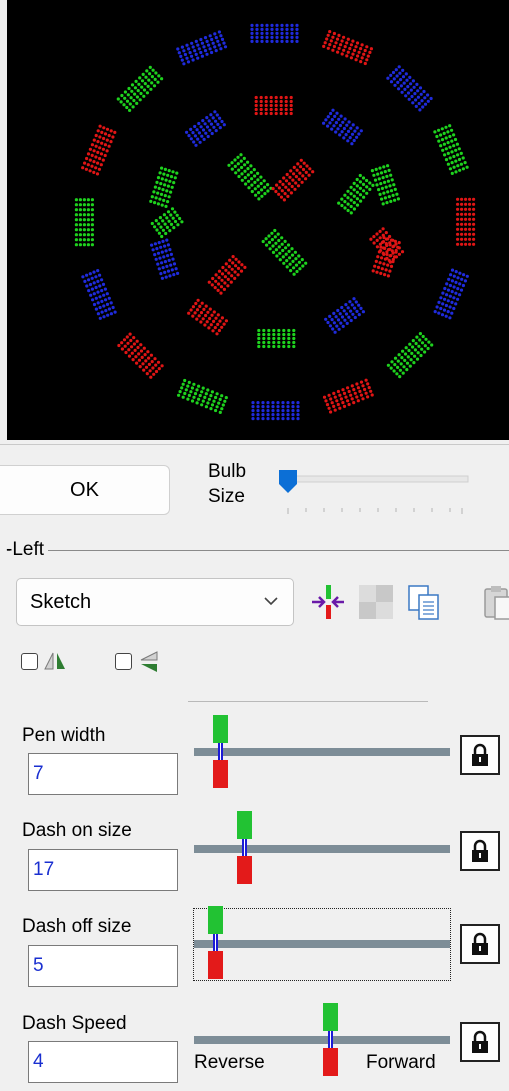  Describe the element at coordinates (220, 751) in the screenshot. I see `pen-width-slider-thumb` at that location.